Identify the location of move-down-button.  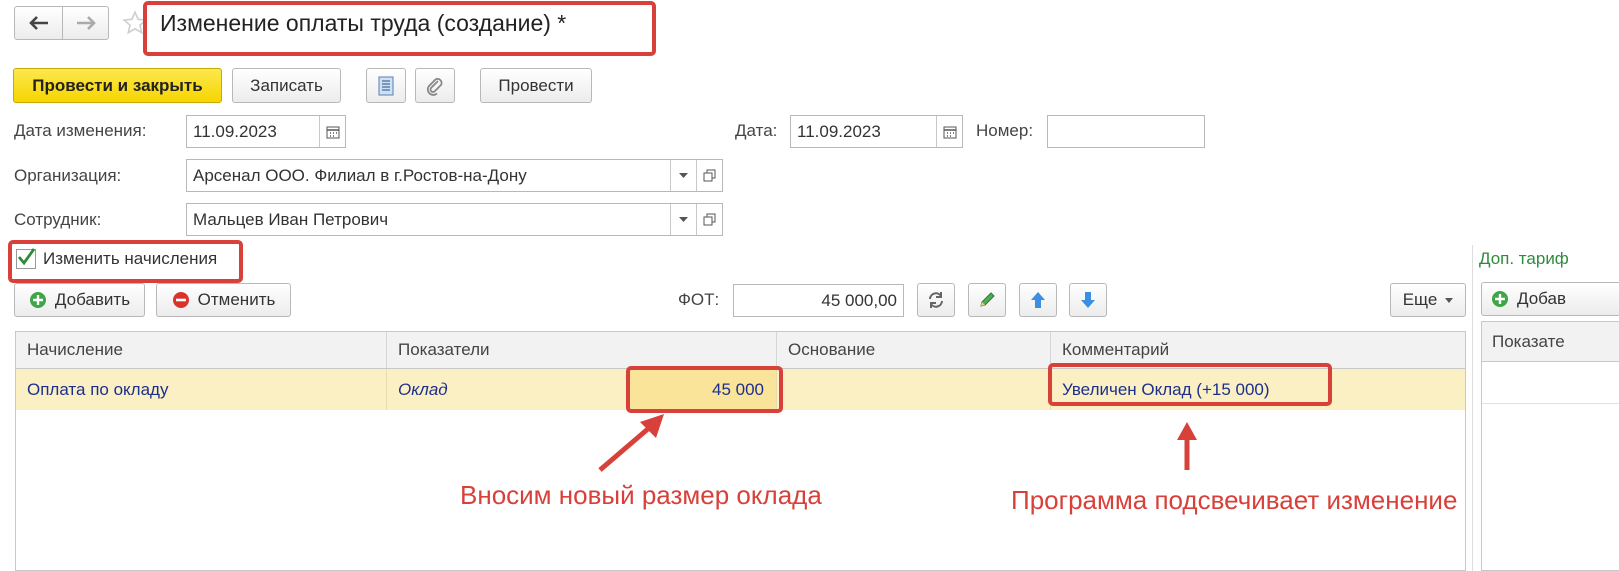
(1088, 300).